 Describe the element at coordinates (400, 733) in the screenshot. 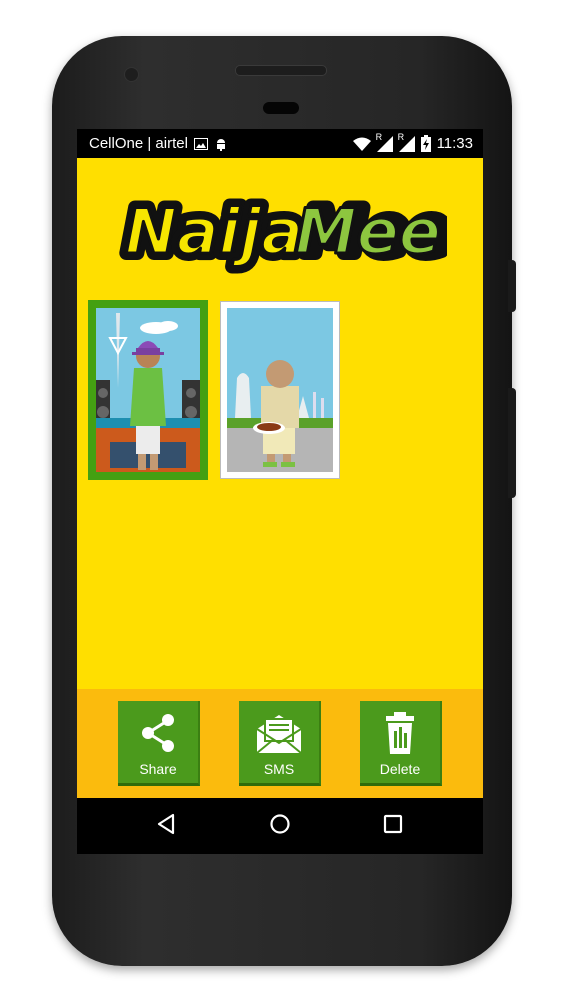

I see `trash-icon` at that location.